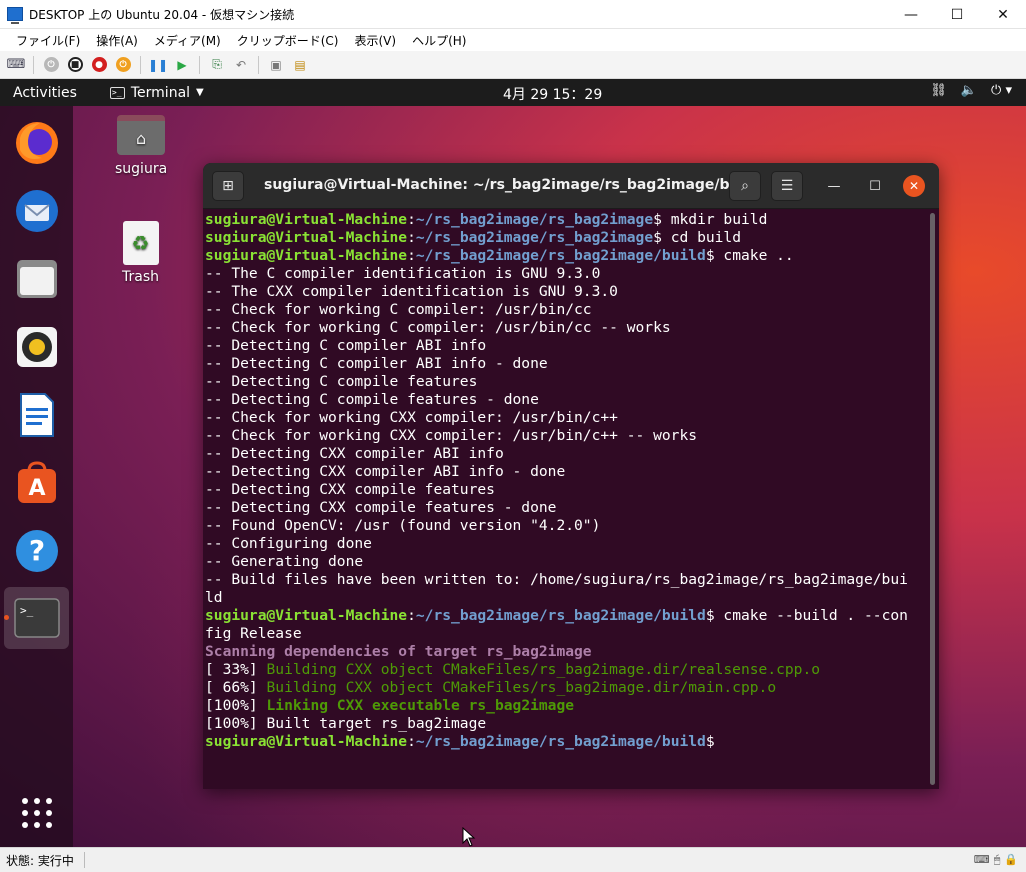  I want to click on resume-button: ▶, so click(182, 65).